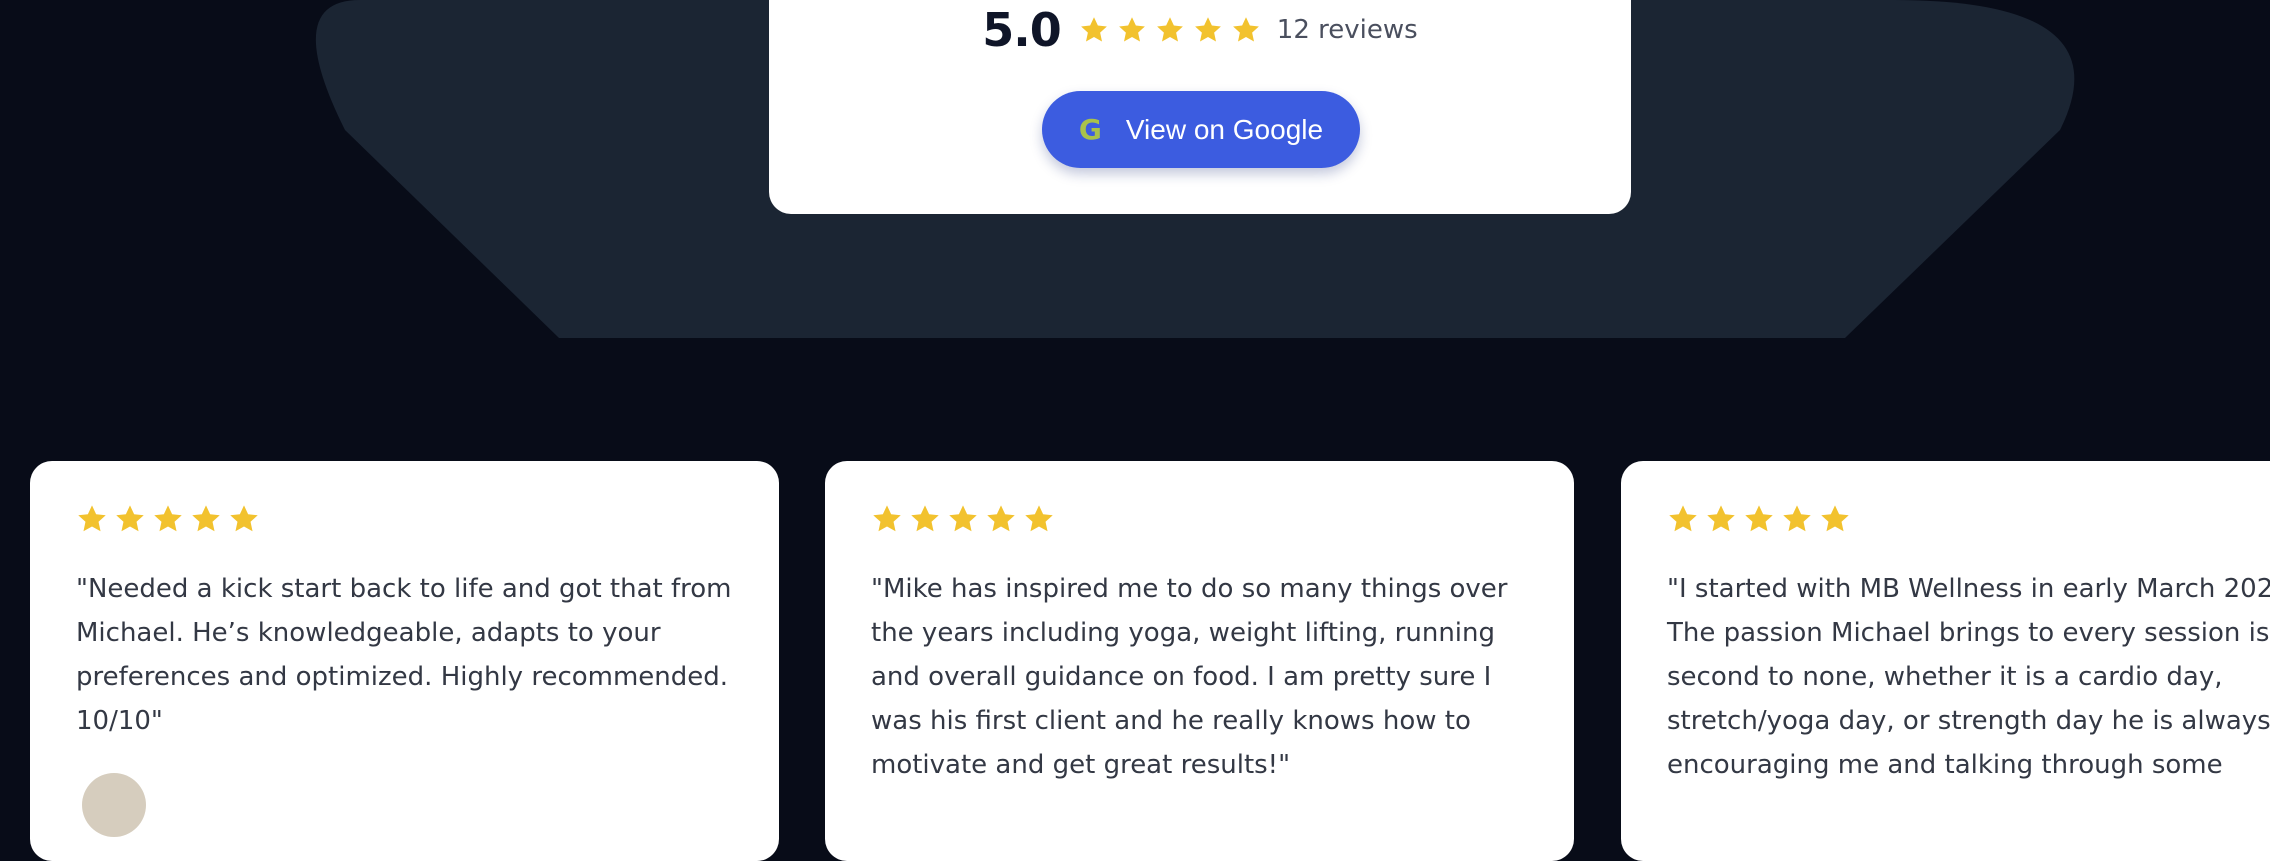  I want to click on view-on-google-button: G View on Google, so click(1201, 129).